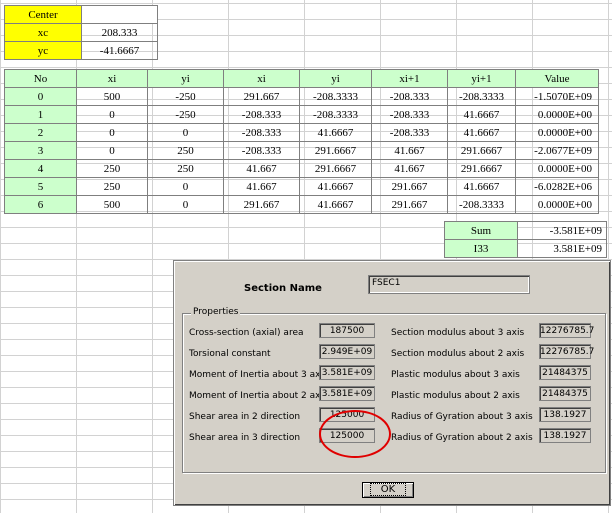 This screenshot has width=612, height=513. What do you see at coordinates (562, 248) in the screenshot?
I see `i33-value-cell: 3.581E+09` at bounding box center [562, 248].